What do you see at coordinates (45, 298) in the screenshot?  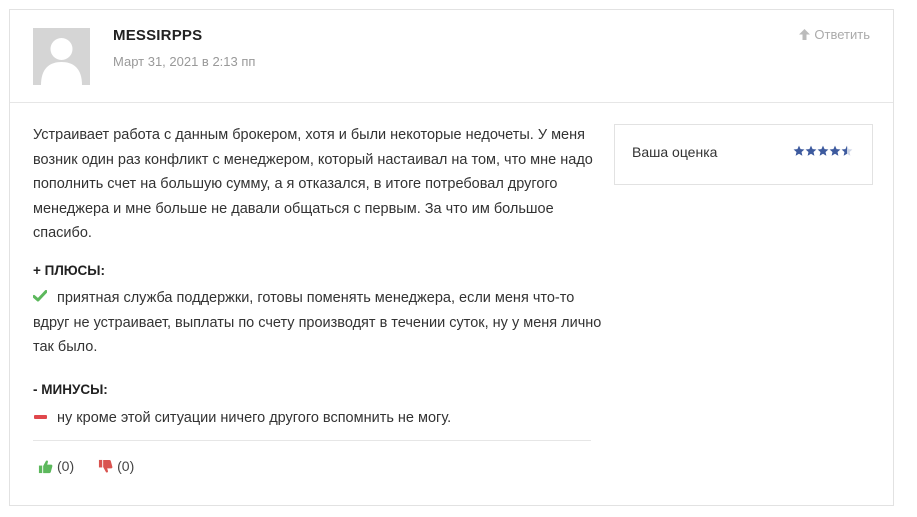 I see `checkmark-icon` at bounding box center [45, 298].